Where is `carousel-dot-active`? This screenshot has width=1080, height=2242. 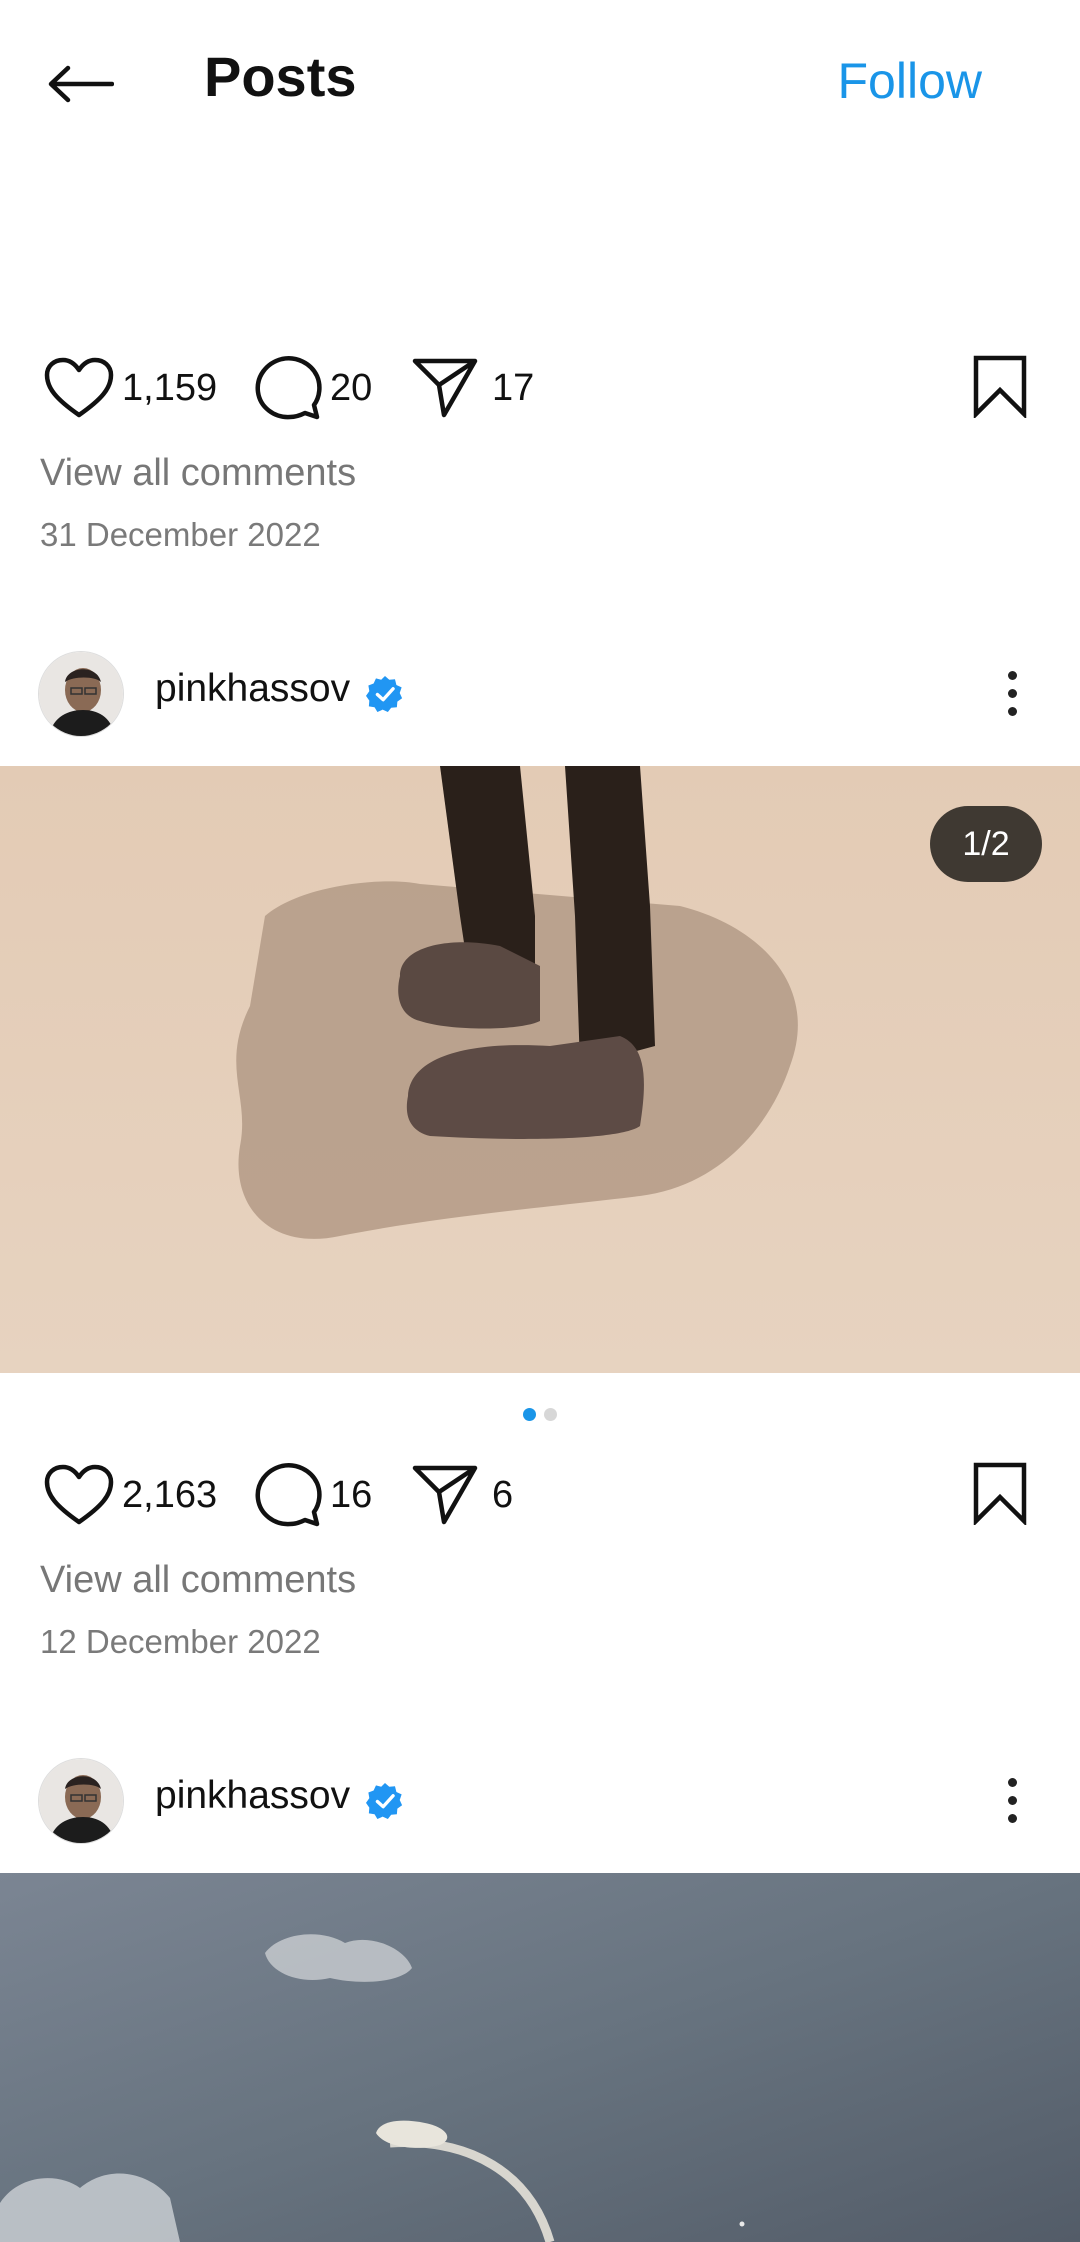
carousel-dot-active is located at coordinates (529, 1414).